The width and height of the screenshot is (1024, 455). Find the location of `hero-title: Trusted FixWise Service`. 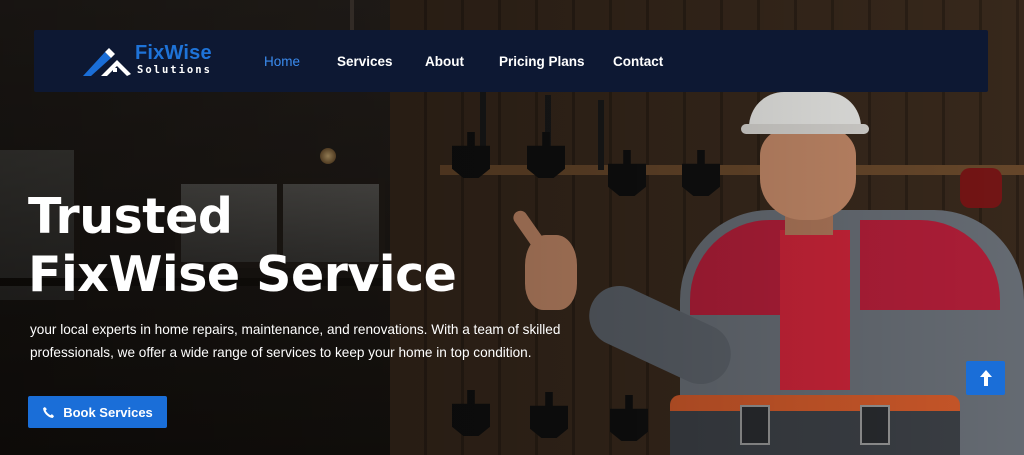

hero-title: Trusted FixWise Service is located at coordinates (242, 246).